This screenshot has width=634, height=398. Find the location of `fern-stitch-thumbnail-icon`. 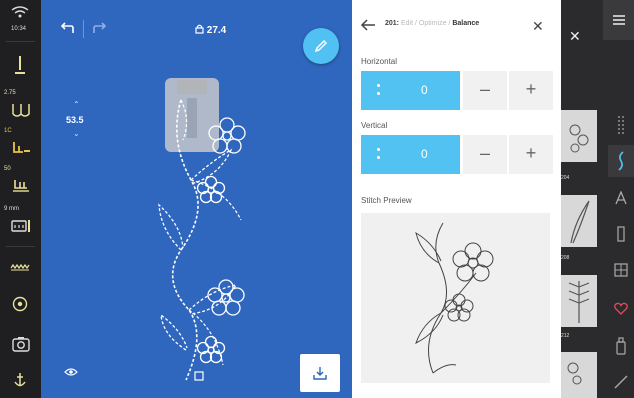

fern-stitch-thumbnail-icon is located at coordinates (579, 302).